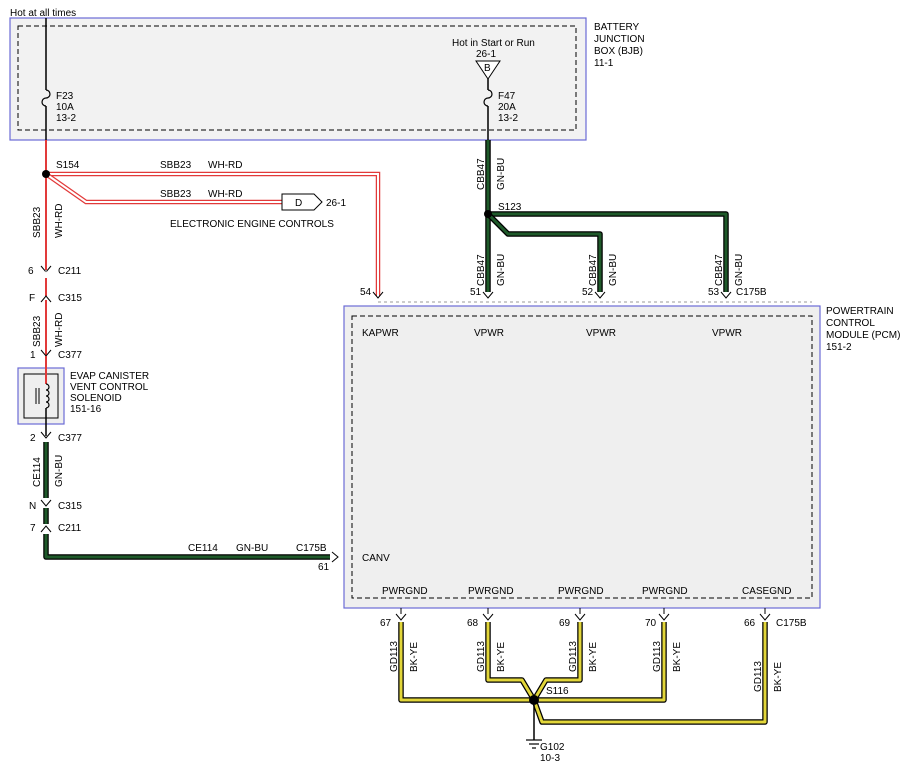 Image resolution: width=912 pixels, height=771 pixels. I want to click on pcm-pin-52-connector, so click(600, 295).